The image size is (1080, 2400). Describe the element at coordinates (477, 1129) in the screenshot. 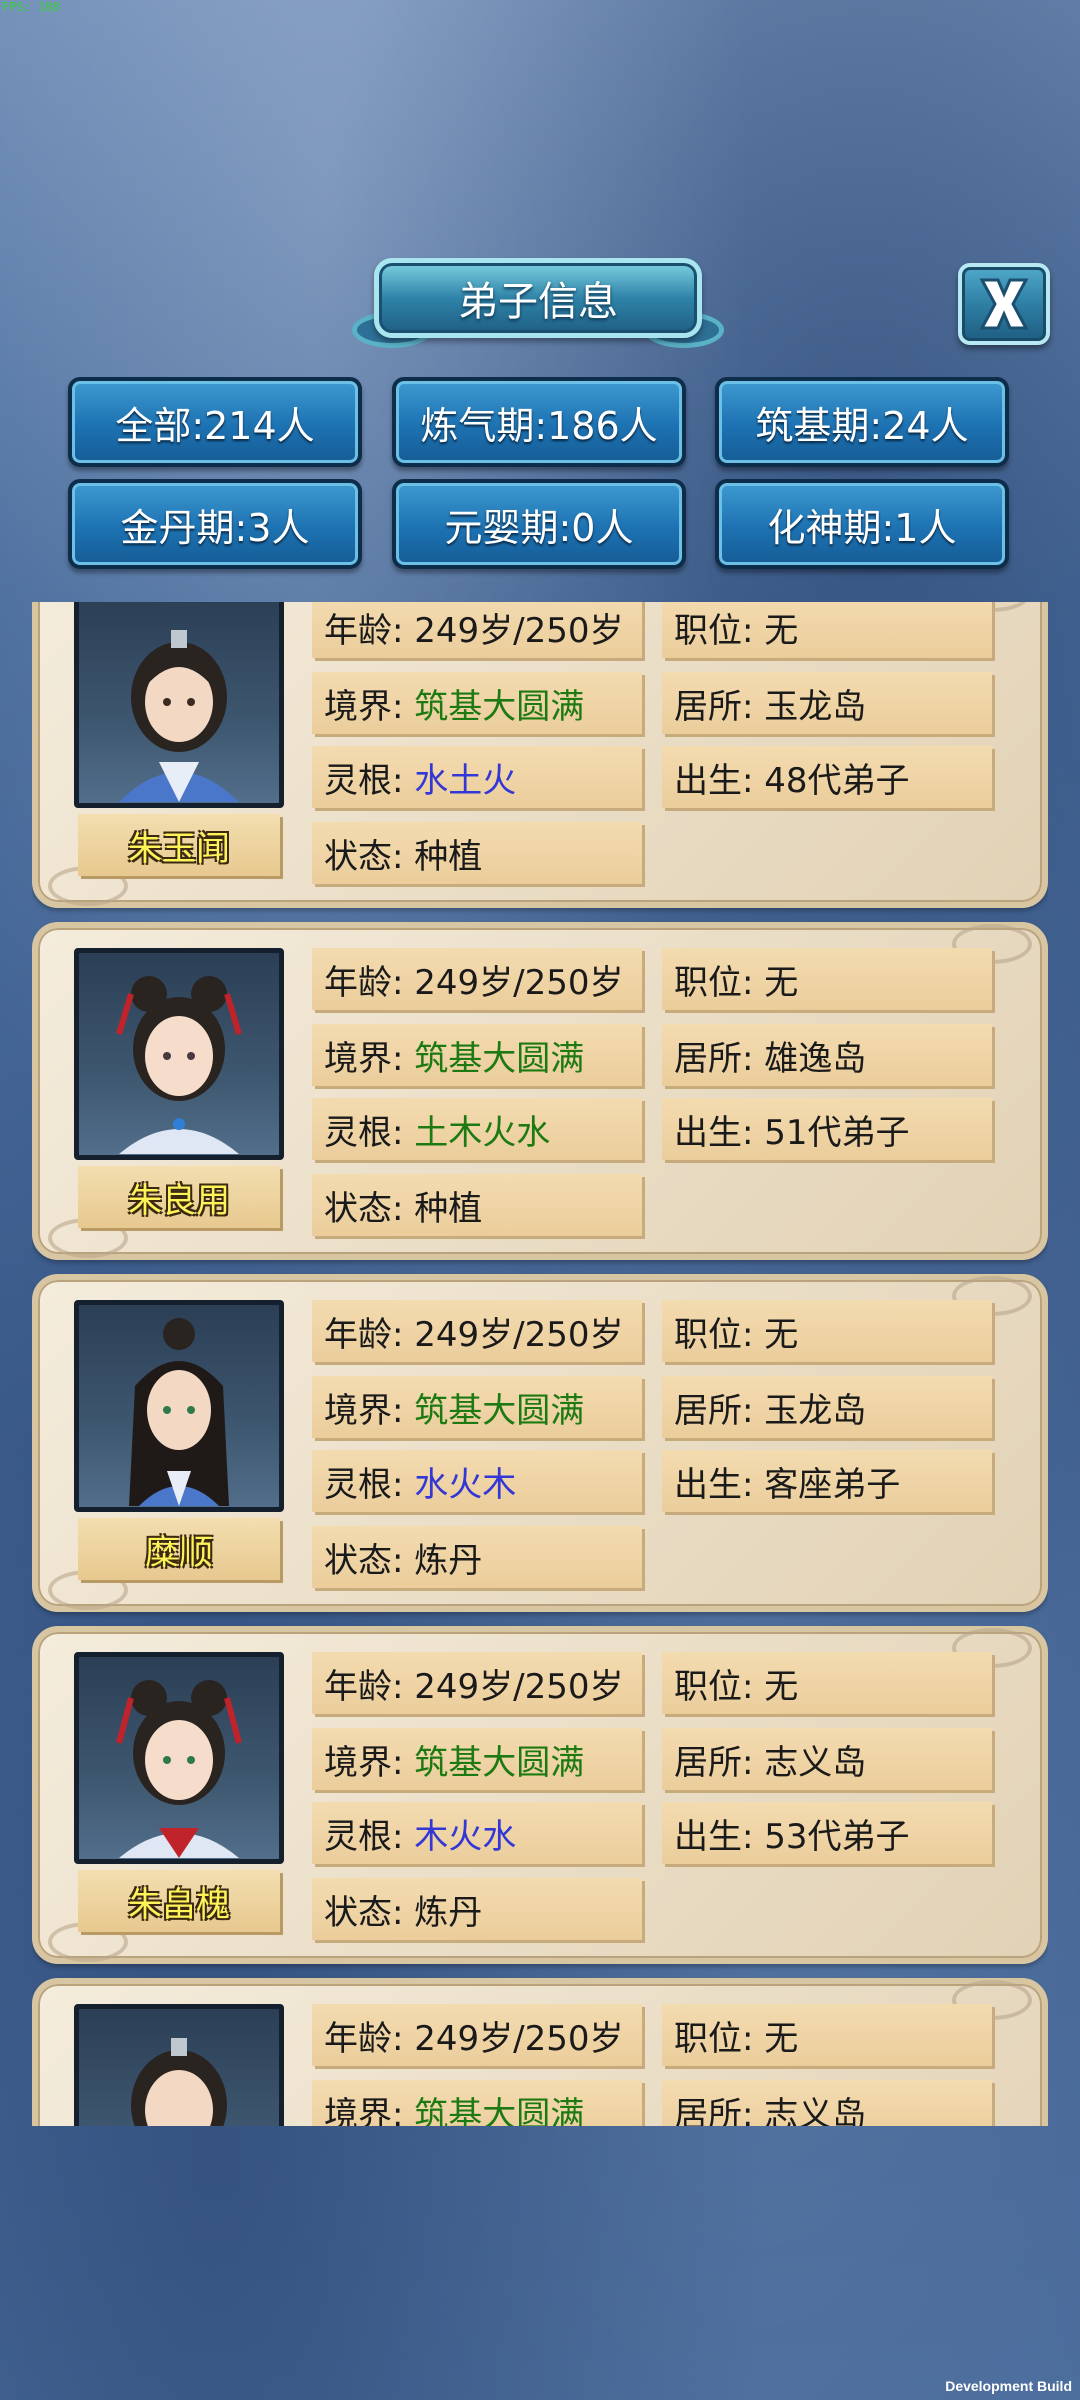

I see `spirit-root-field: 灵根: 土木火水` at that location.